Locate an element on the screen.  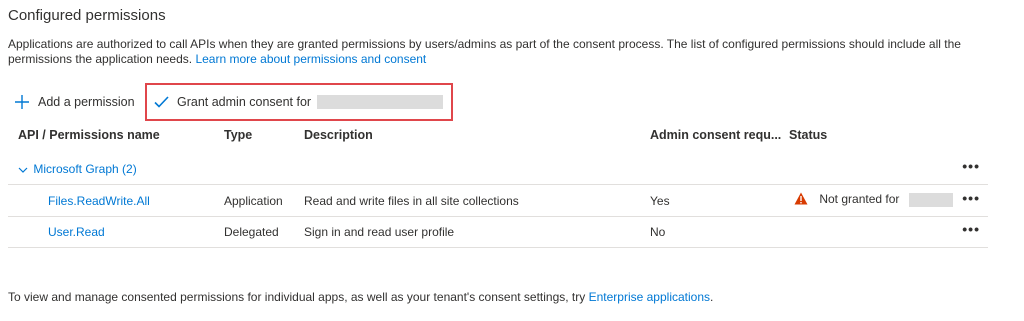
col-header-description: Description is located at coordinates (338, 135).